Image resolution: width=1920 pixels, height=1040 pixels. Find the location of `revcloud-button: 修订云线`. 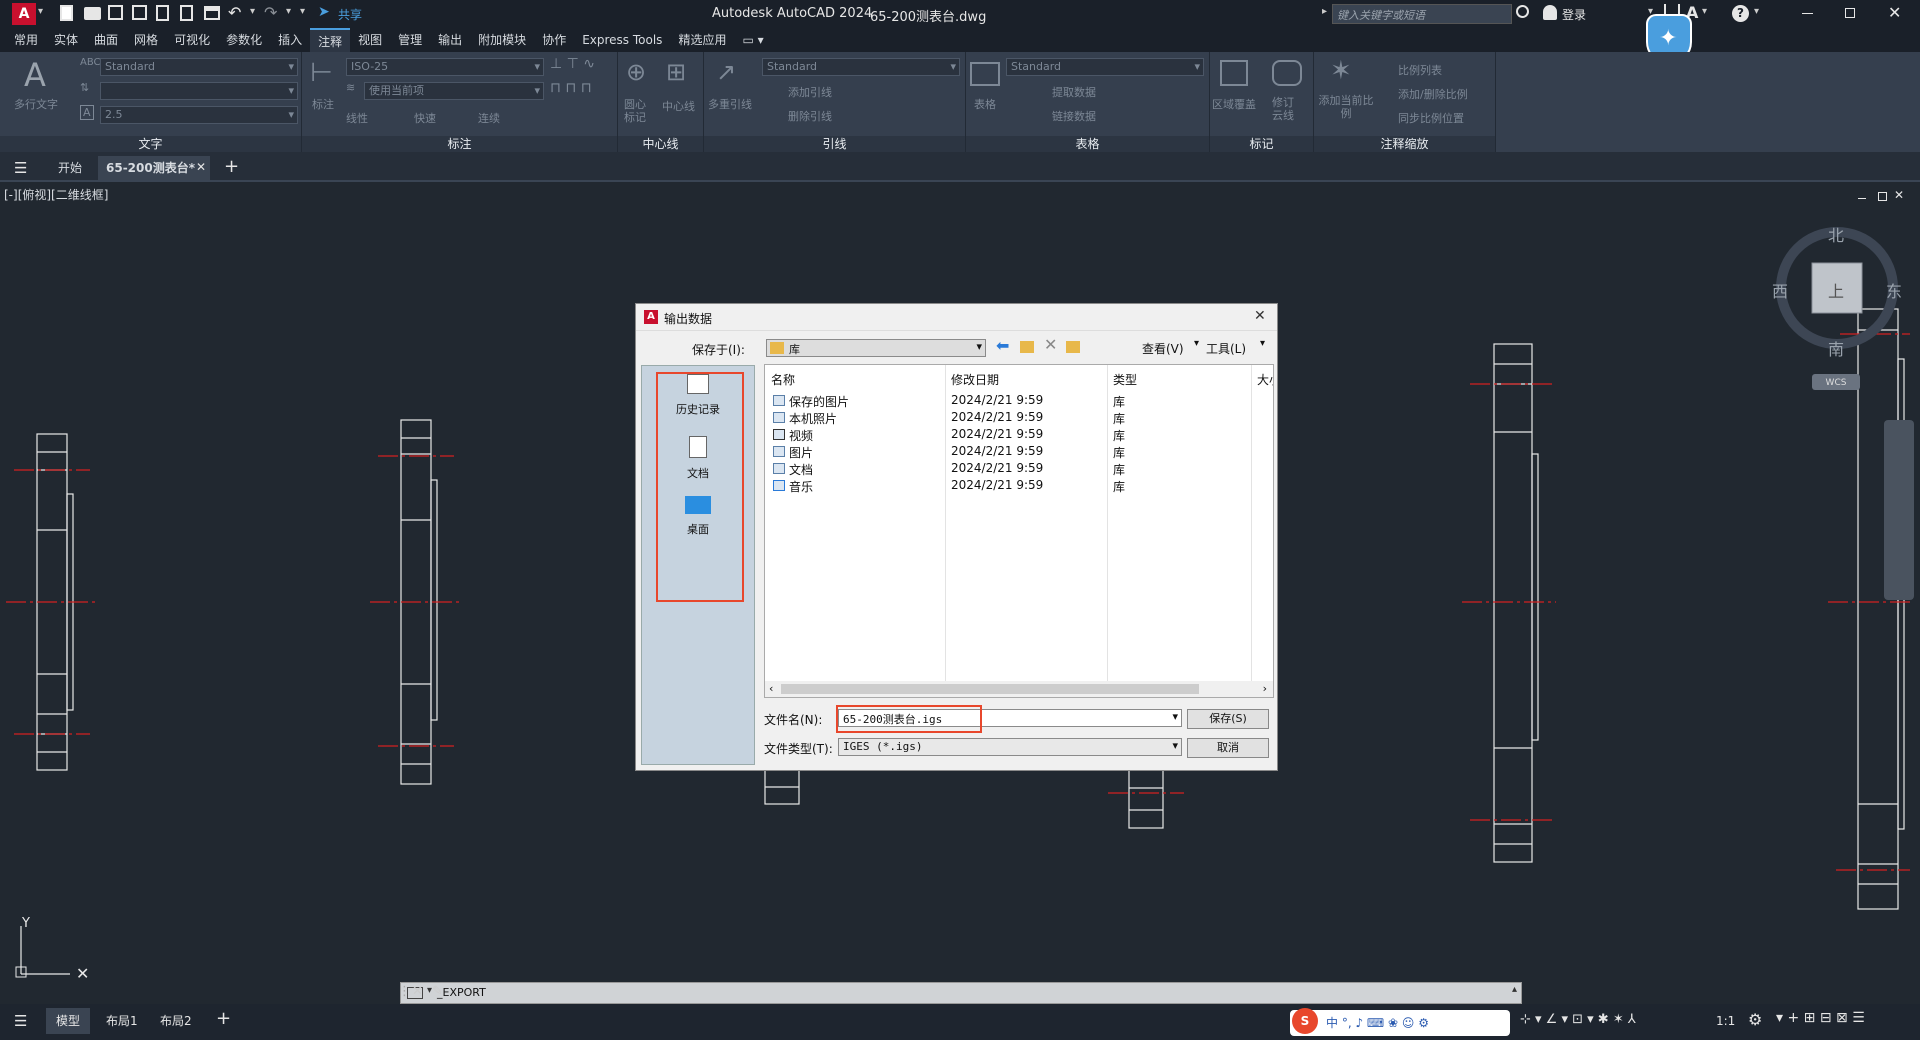

revcloud-button: 修订云线 is located at coordinates (1288, 109).